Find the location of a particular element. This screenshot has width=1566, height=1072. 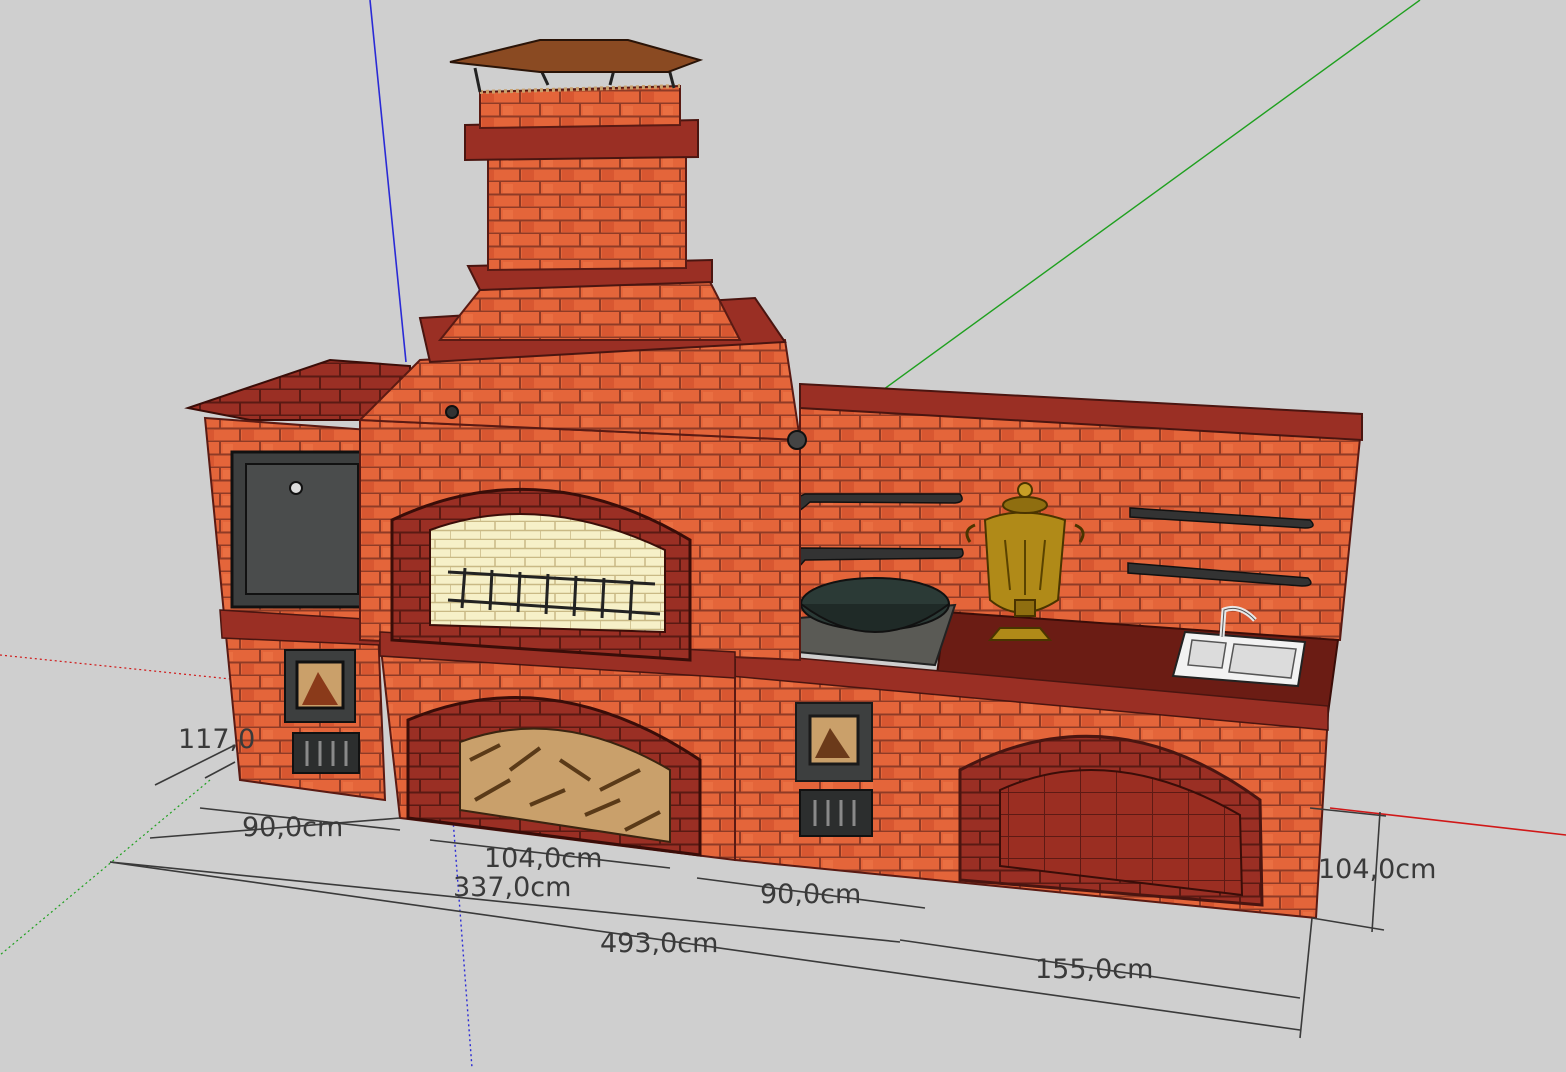

dim-90-left: 90,0cm is located at coordinates (292, 827).